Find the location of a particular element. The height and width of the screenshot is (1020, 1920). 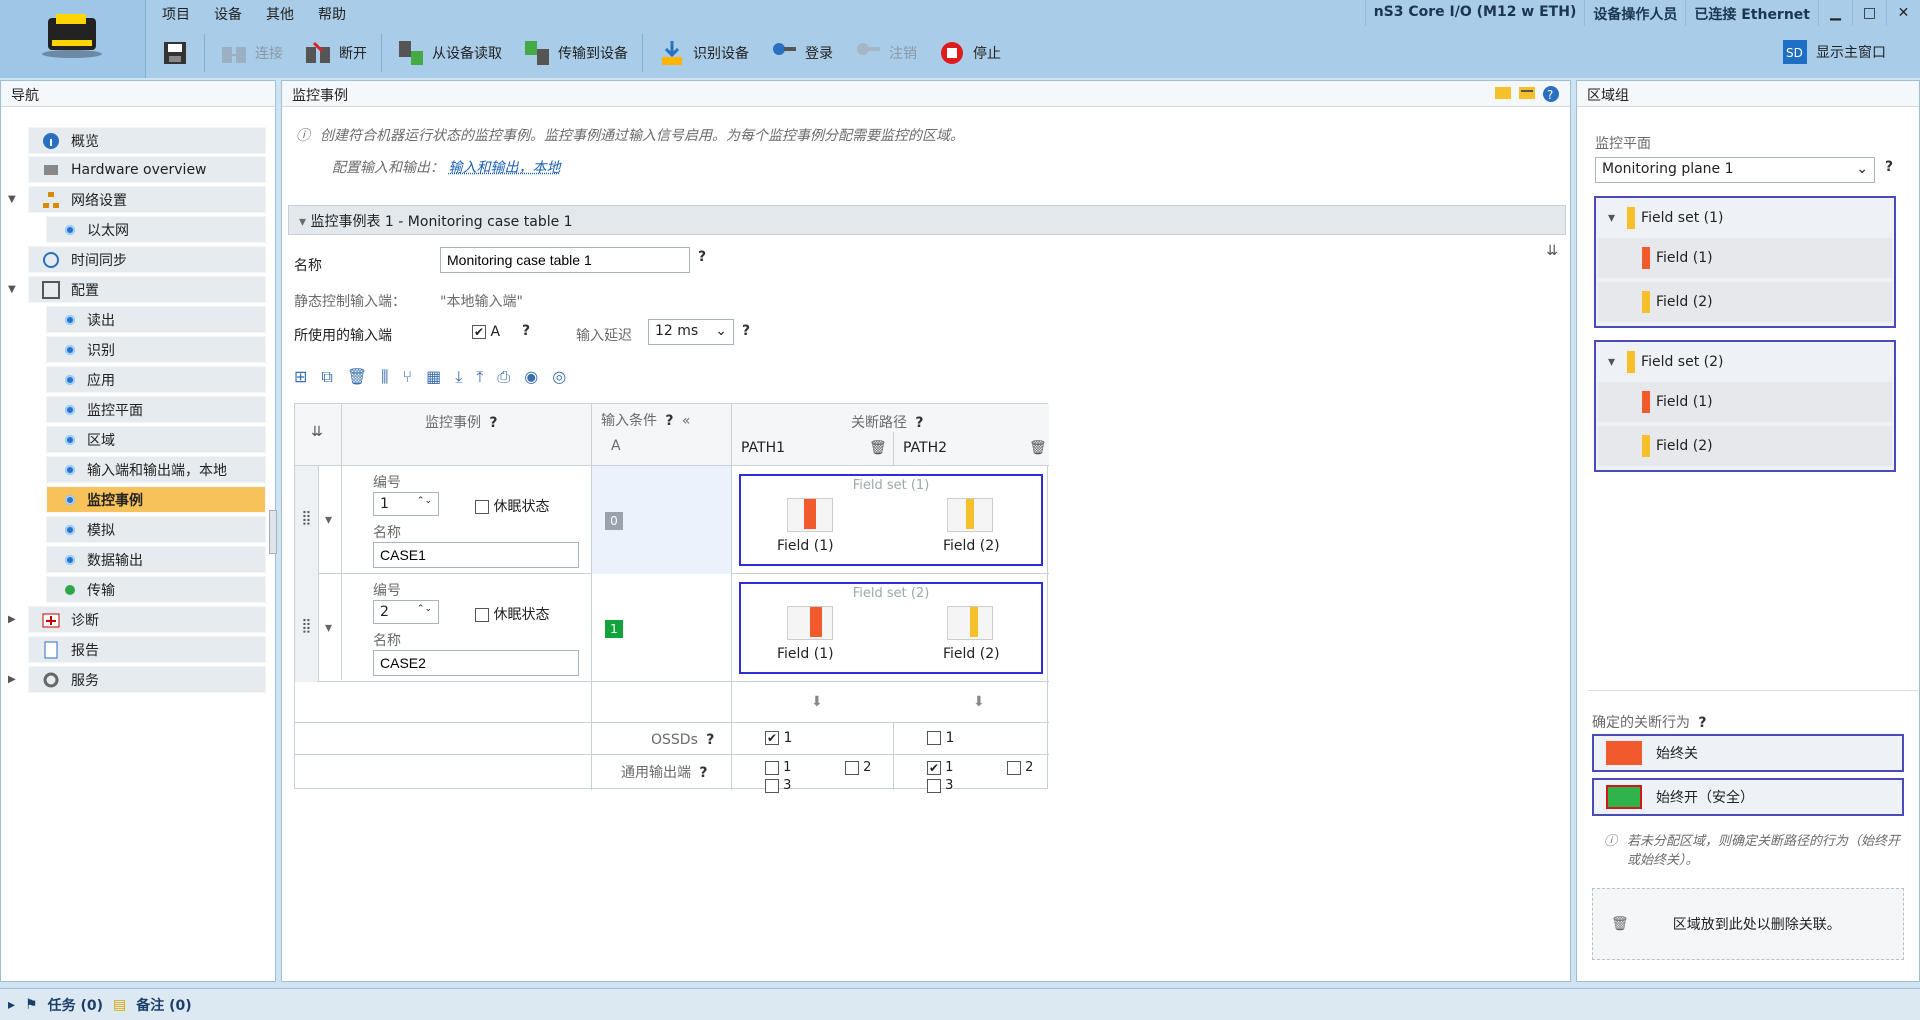

show-main-window-button: SD 显示主窗口 is located at coordinates (1833, 52).